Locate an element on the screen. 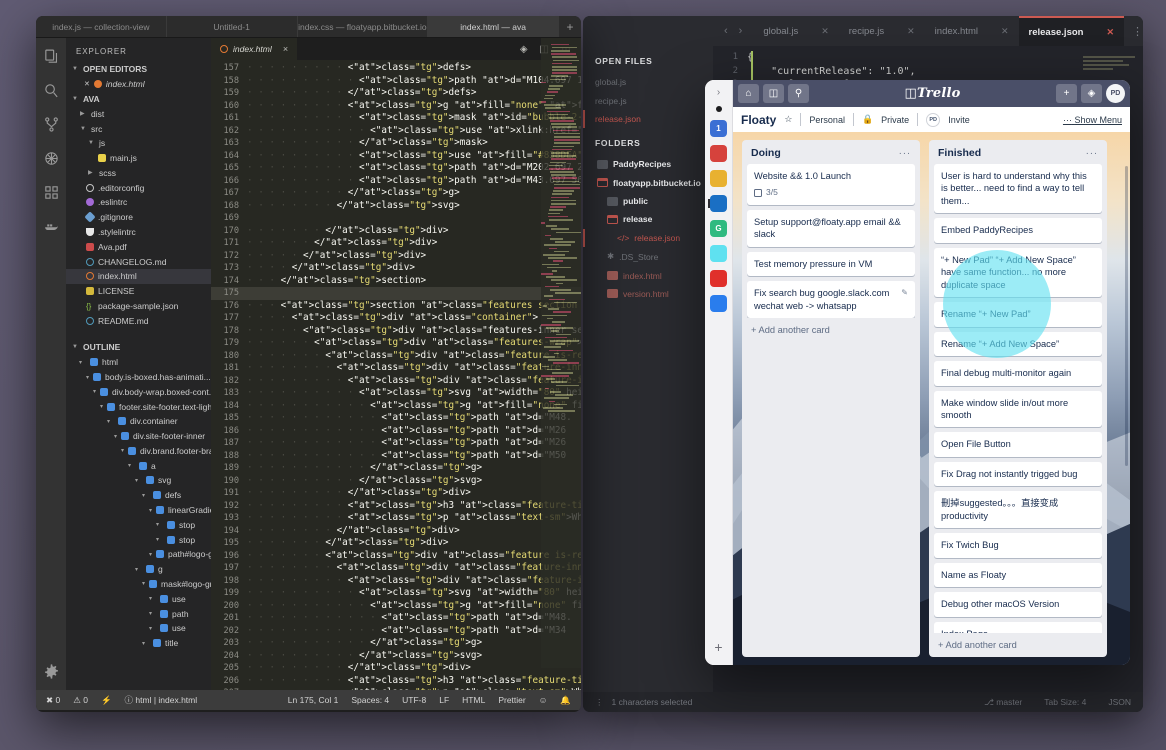 The width and height of the screenshot is (1166, 750). outline-item: ▾ stop is located at coordinates (138, 539).